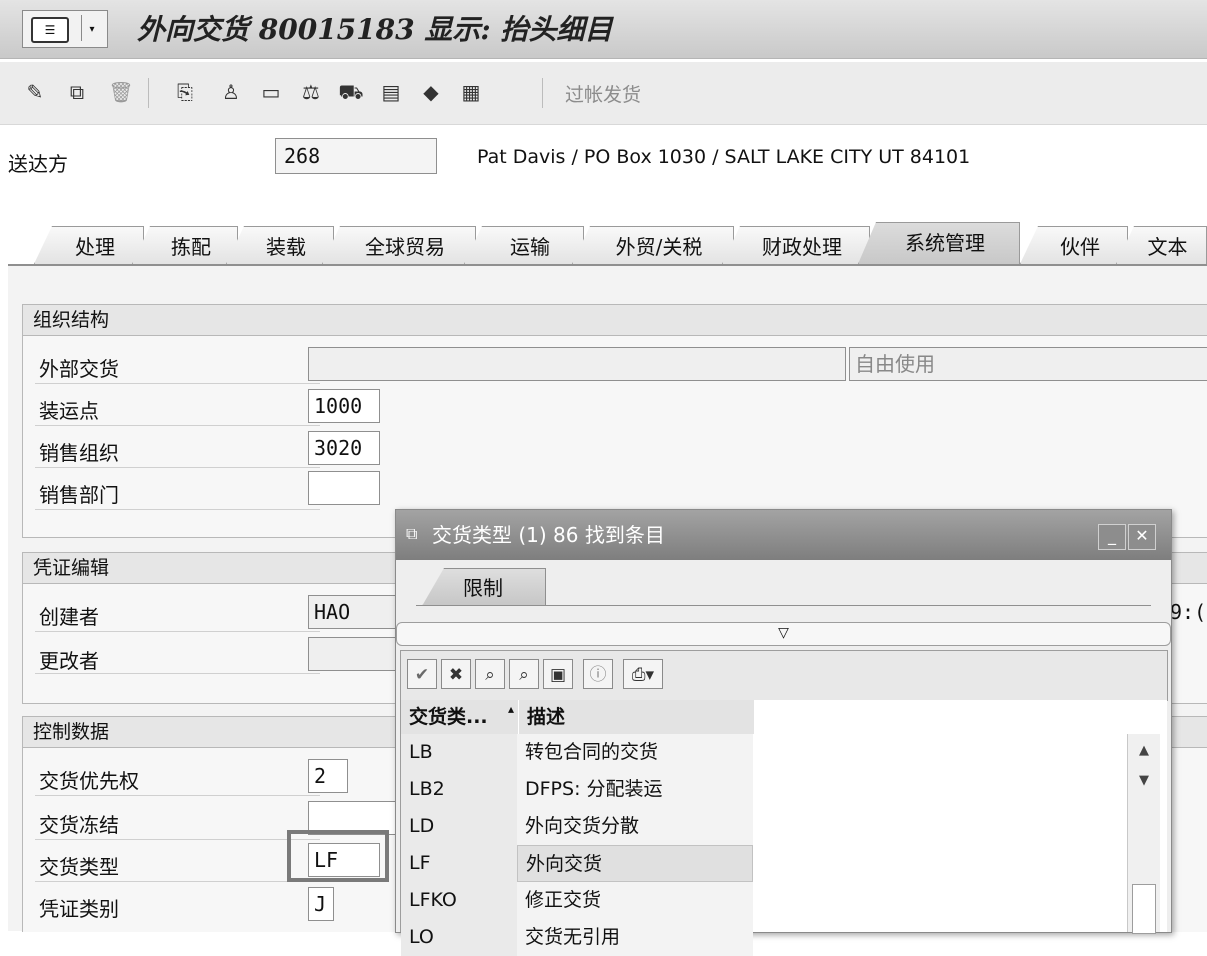 This screenshot has width=1207, height=956. What do you see at coordinates (471, 92) in the screenshot?
I see `grid-icon: ▦` at bounding box center [471, 92].